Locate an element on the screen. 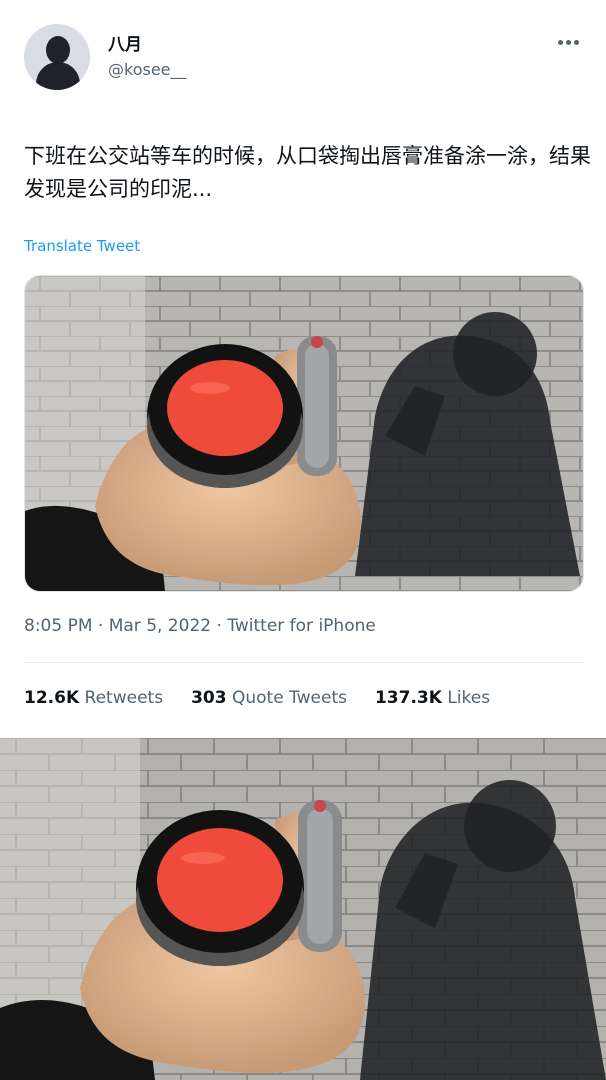 The height and width of the screenshot is (1080, 606). tweet-header: 八月 @kosee__ is located at coordinates (303, 55).